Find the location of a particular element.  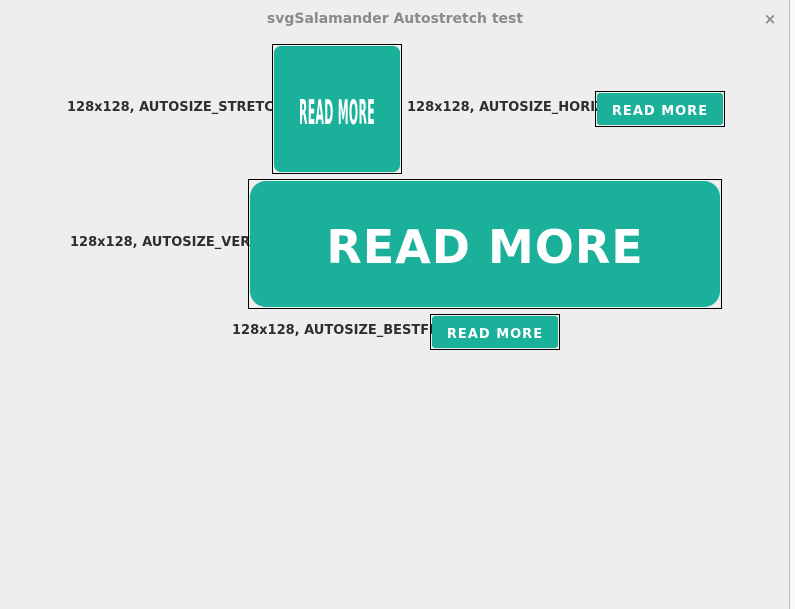

label-horiz: 128x128, AUTOSIZE_HORIZ is located at coordinates (506, 107).